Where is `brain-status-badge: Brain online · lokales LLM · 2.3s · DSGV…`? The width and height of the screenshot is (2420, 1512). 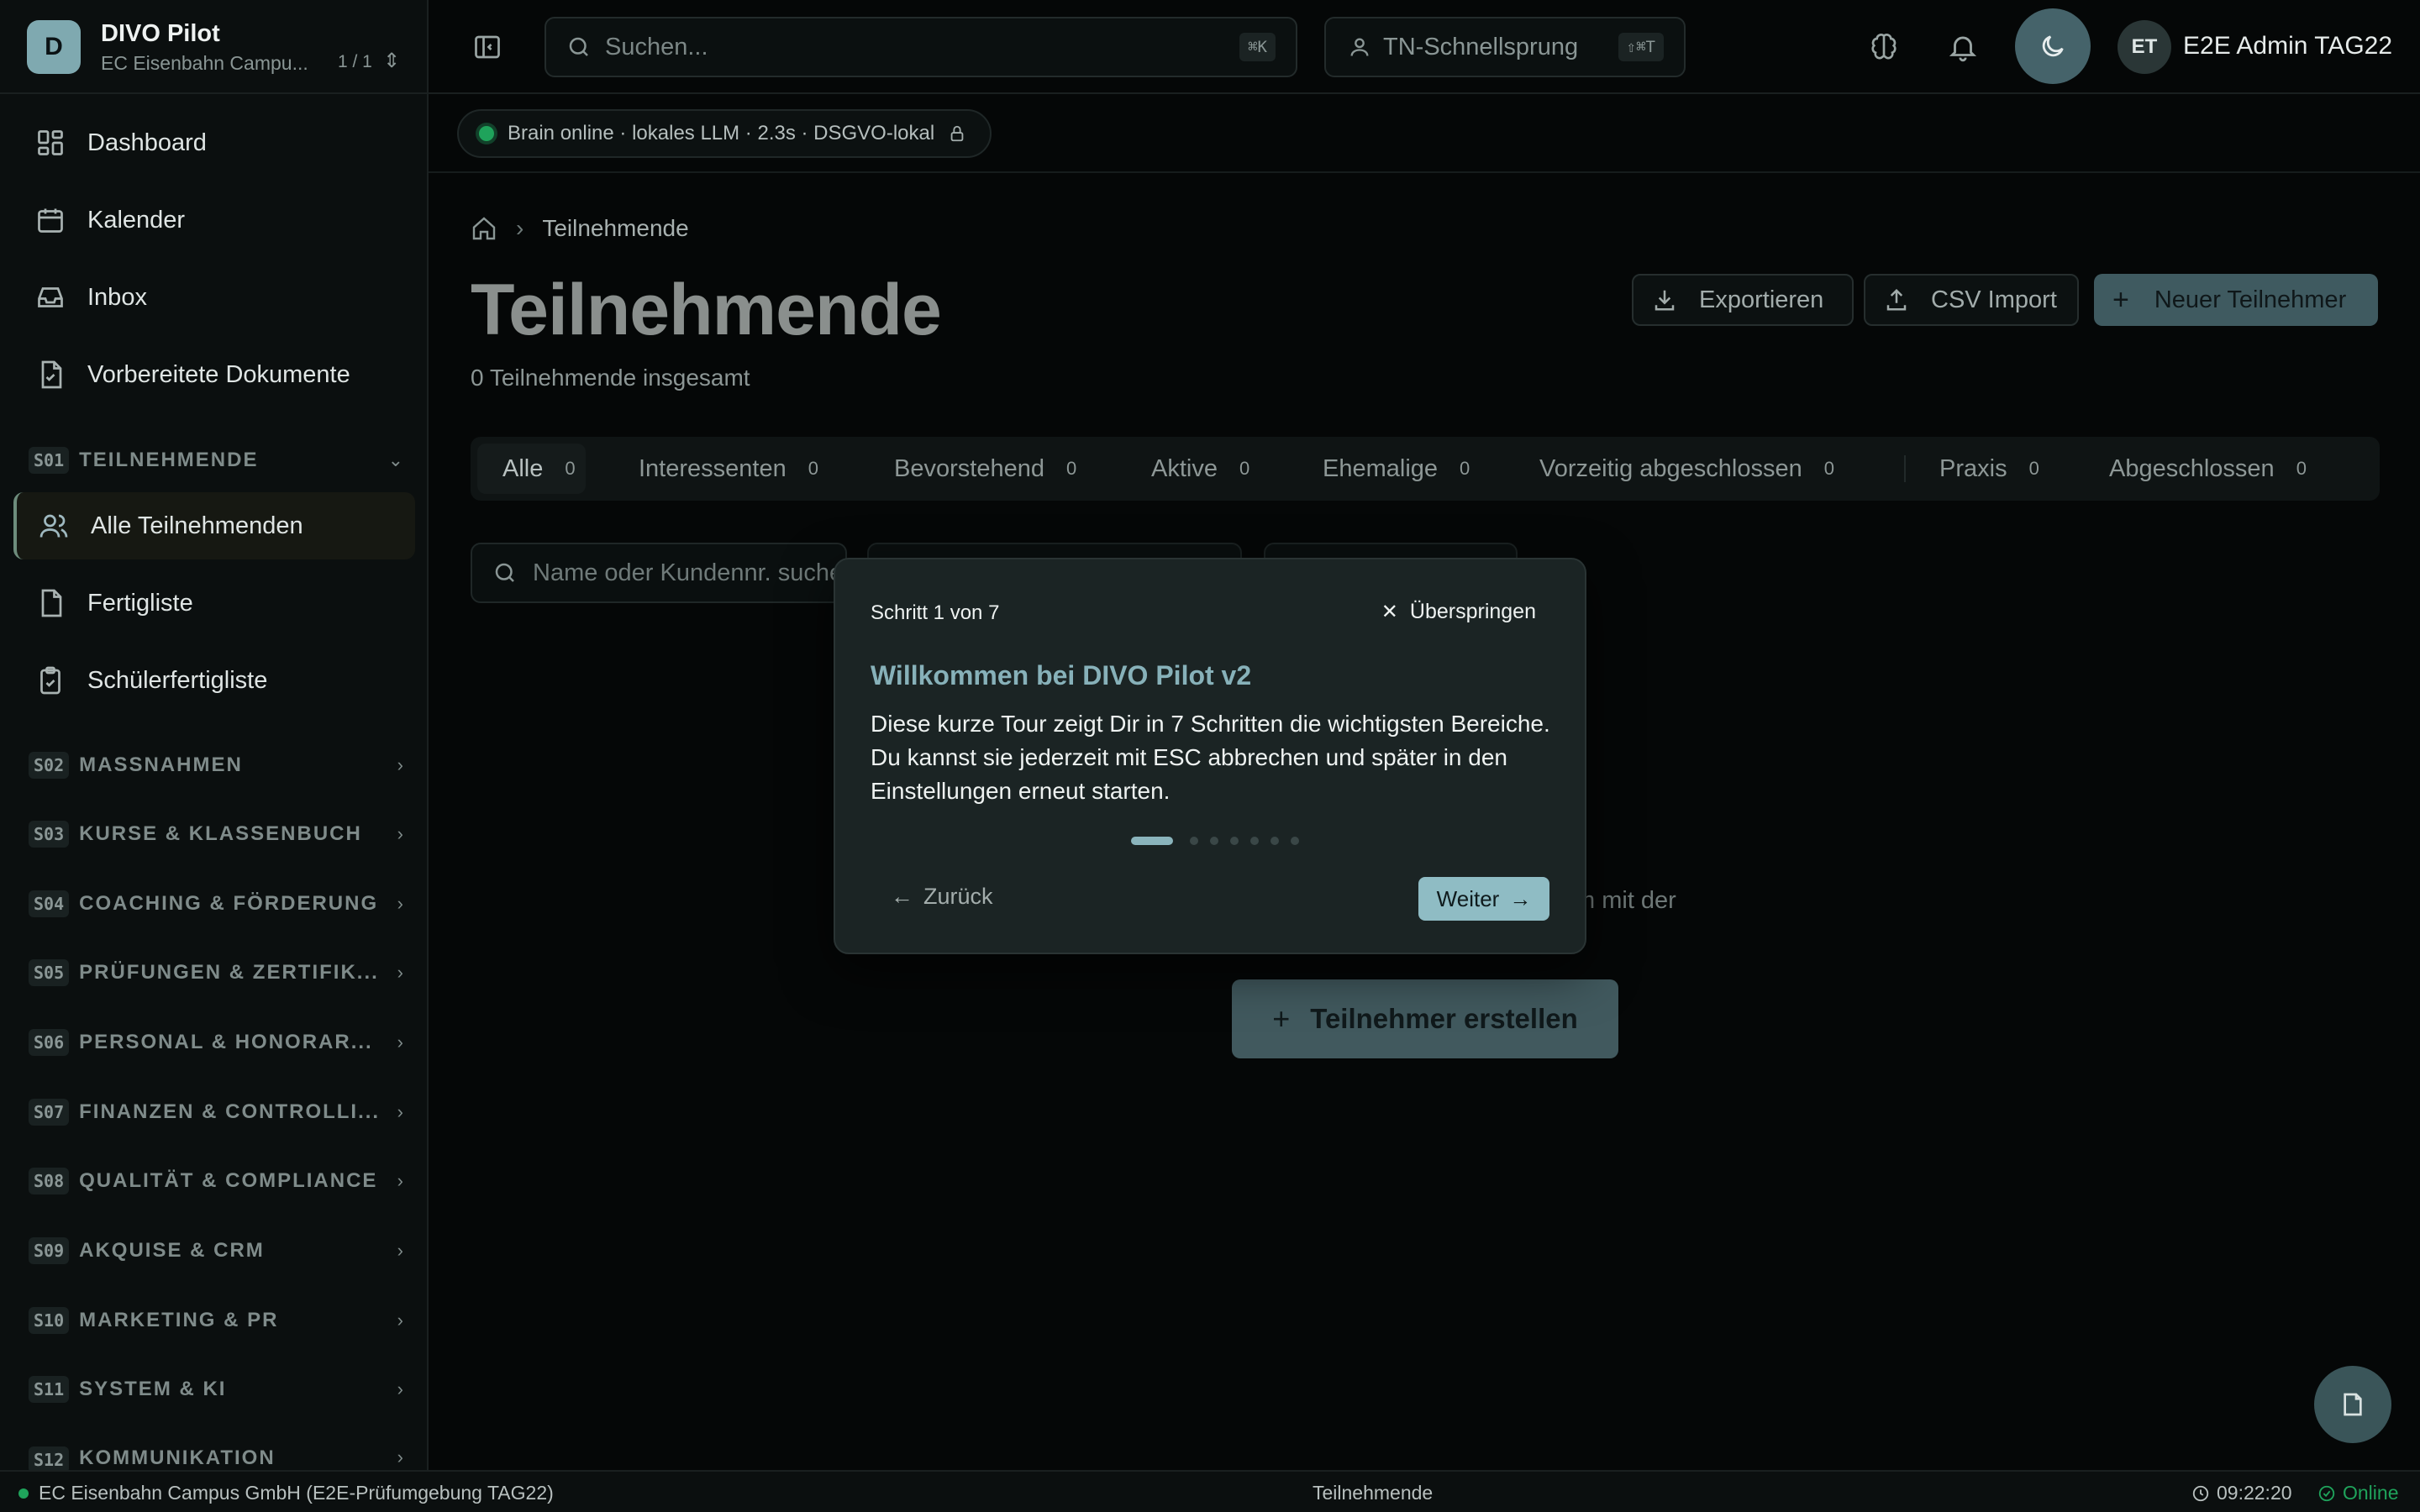
brain-status-badge: Brain online · lokales LLM · 2.3s · DSGV… is located at coordinates (724, 133).